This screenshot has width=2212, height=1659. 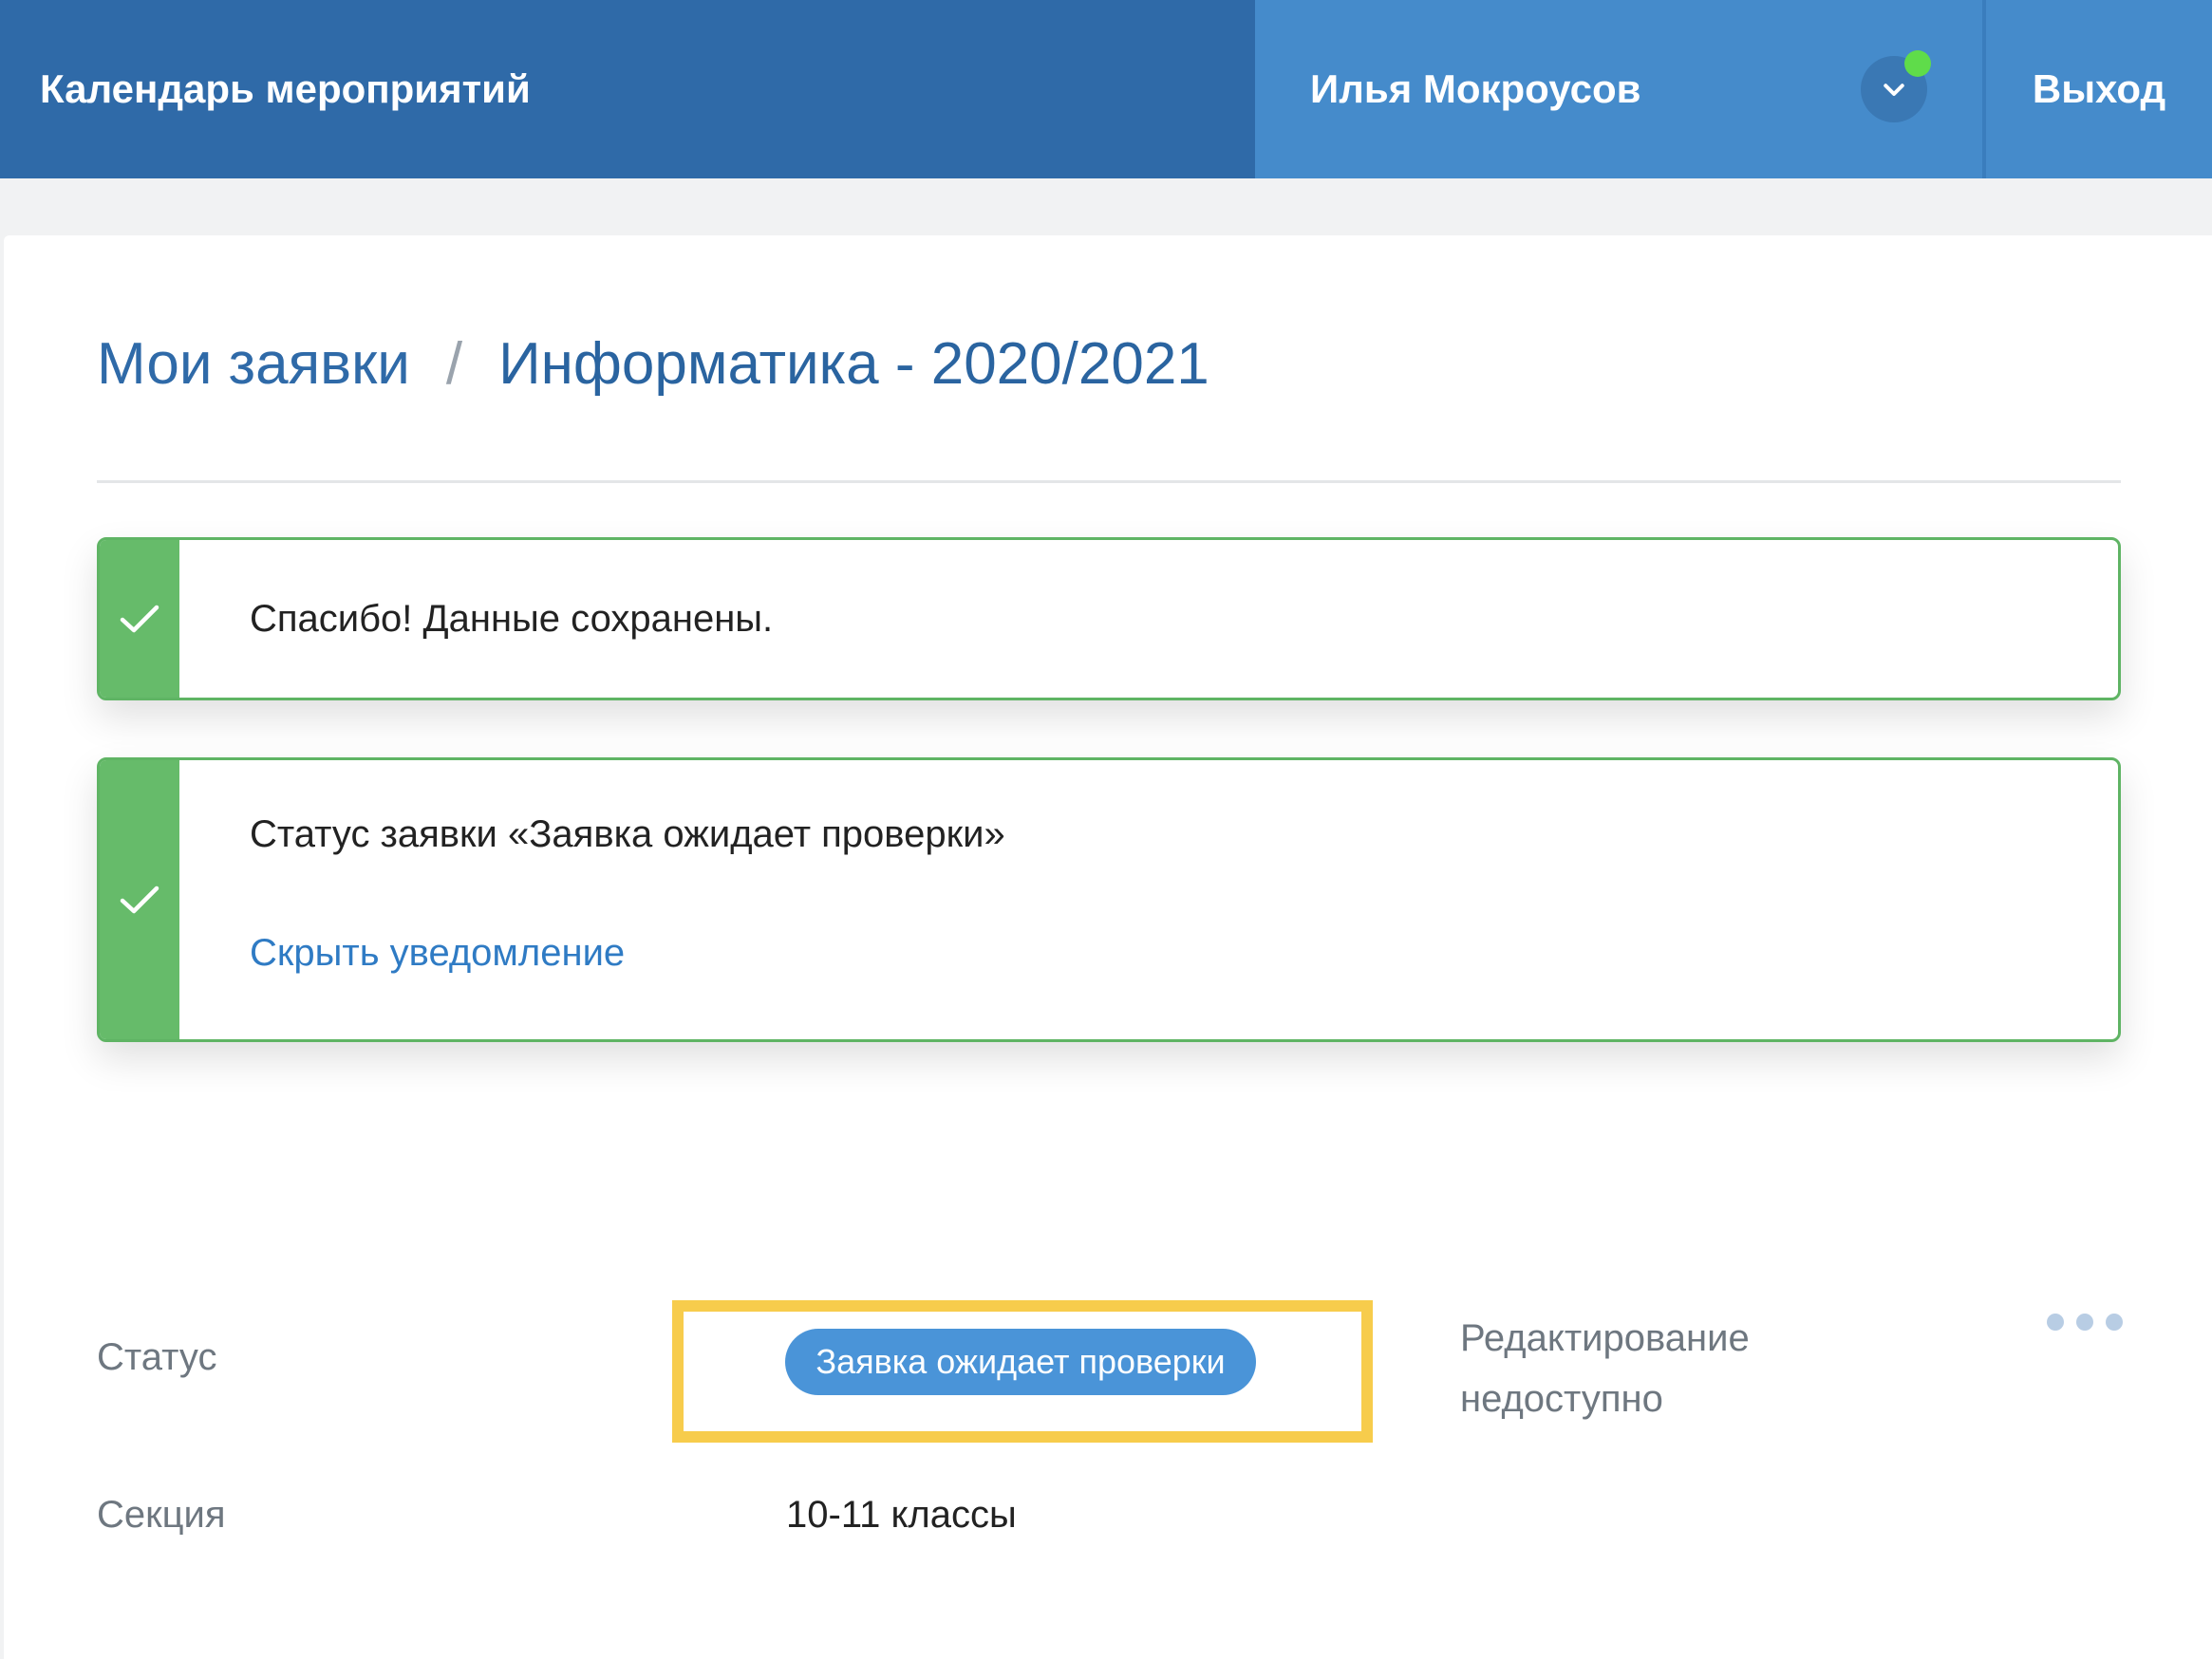 I want to click on status-highlight-box: Заявка ожидает проверки, so click(x=1022, y=1372).